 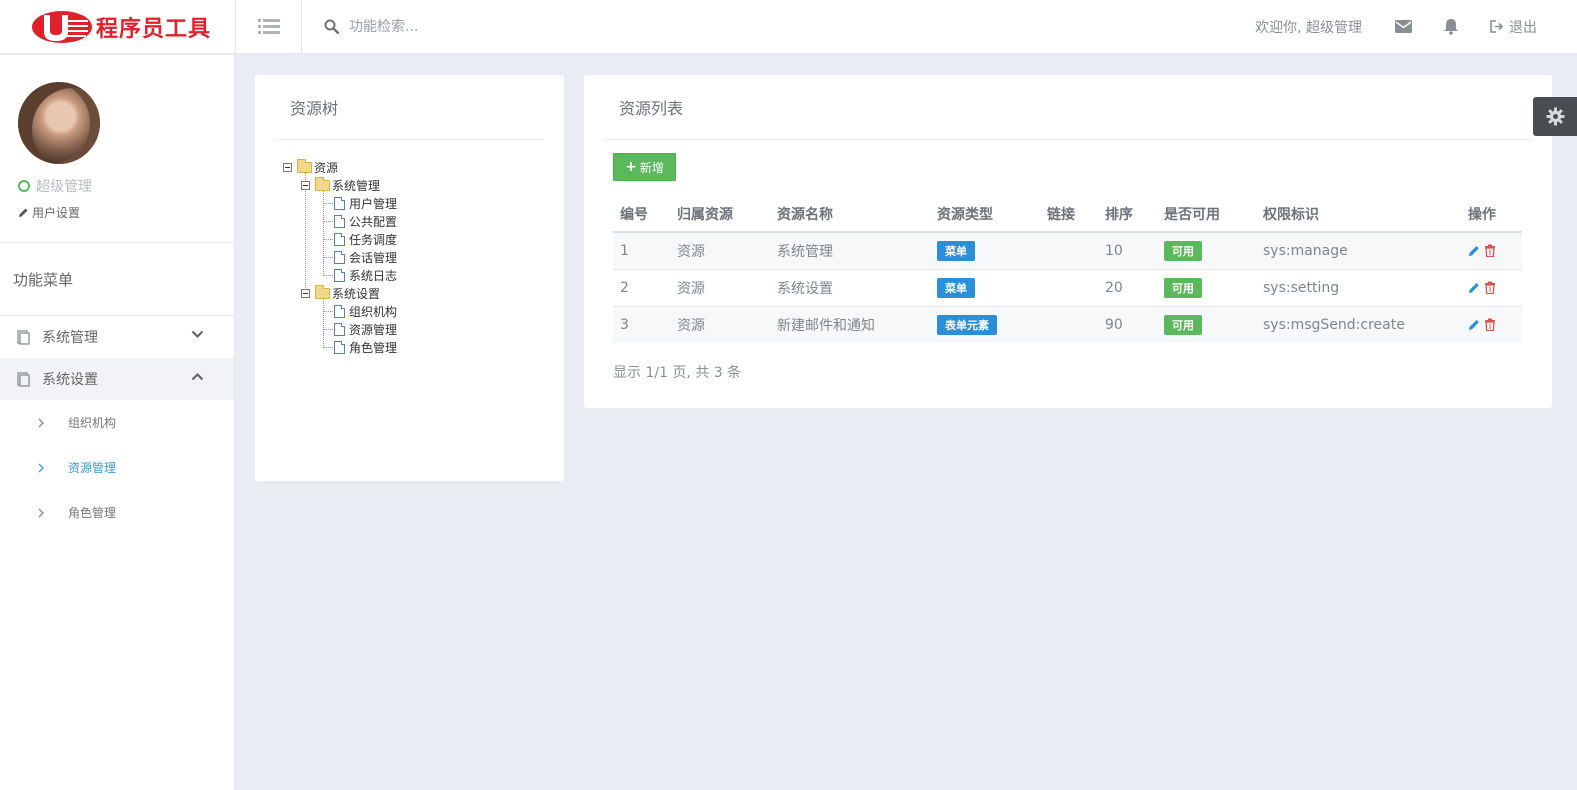 What do you see at coordinates (197, 334) in the screenshot?
I see `chevron-down-icon` at bounding box center [197, 334].